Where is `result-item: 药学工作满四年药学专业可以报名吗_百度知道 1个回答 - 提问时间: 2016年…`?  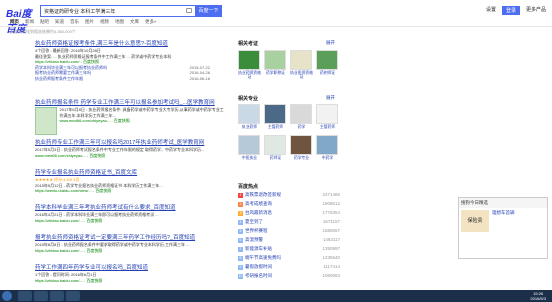
result-item: 药学工作满四年药学专业可以报名吗_百度知道 1个回答 - 提问时间: 2016年… is located at coordinates (130, 274).